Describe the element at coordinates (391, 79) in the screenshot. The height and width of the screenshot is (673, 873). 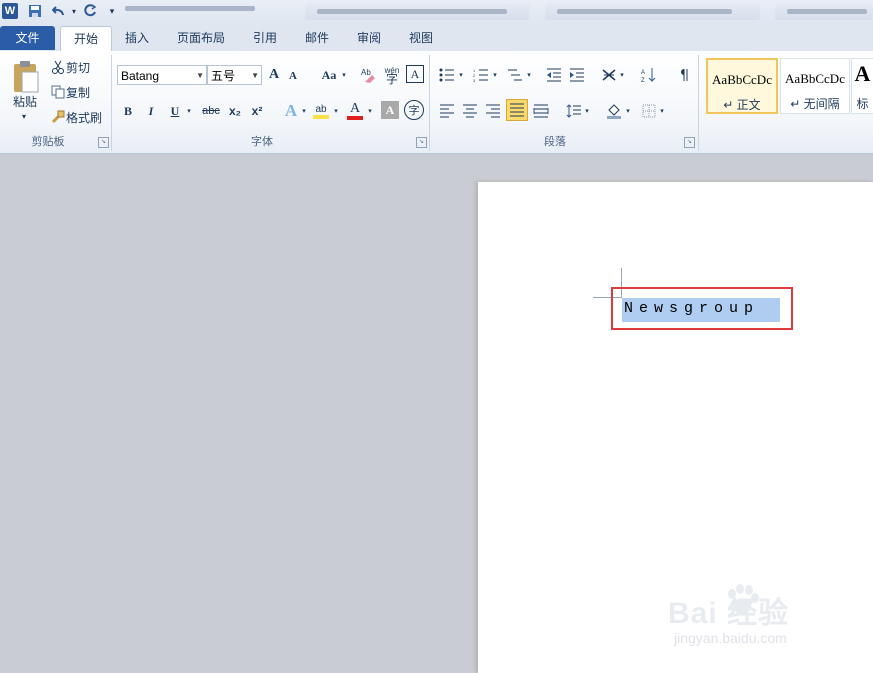
I see `pinyin-char-label: 字` at that location.